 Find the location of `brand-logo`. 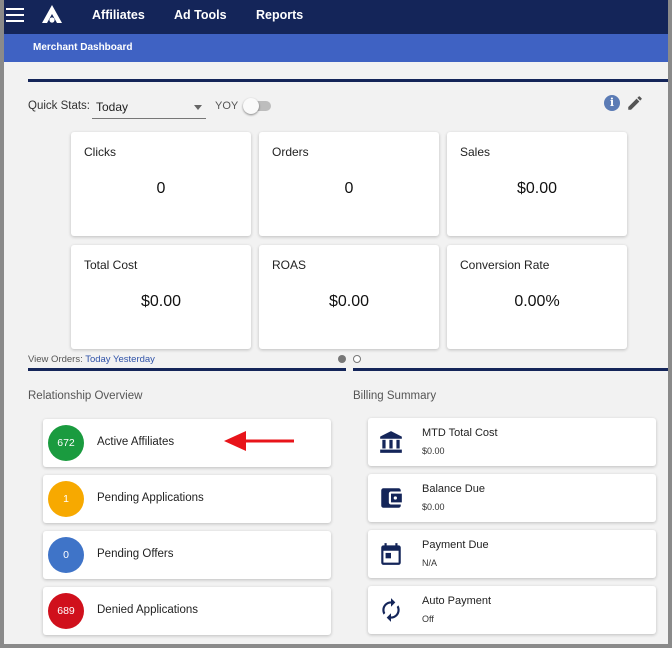

brand-logo is located at coordinates (52, 15).